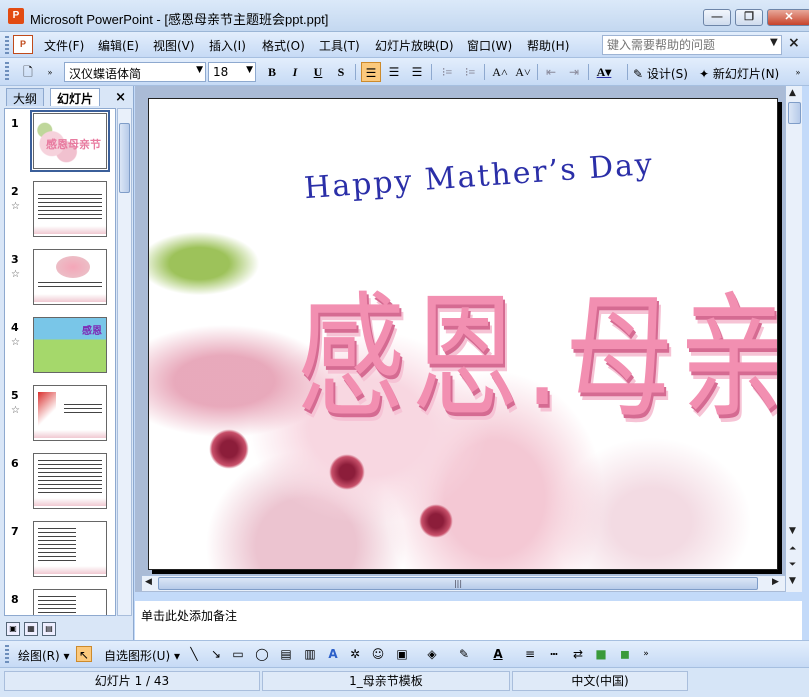 This screenshot has height=697, width=809. I want to click on powerpoint-app-icon: P, so click(16, 16).